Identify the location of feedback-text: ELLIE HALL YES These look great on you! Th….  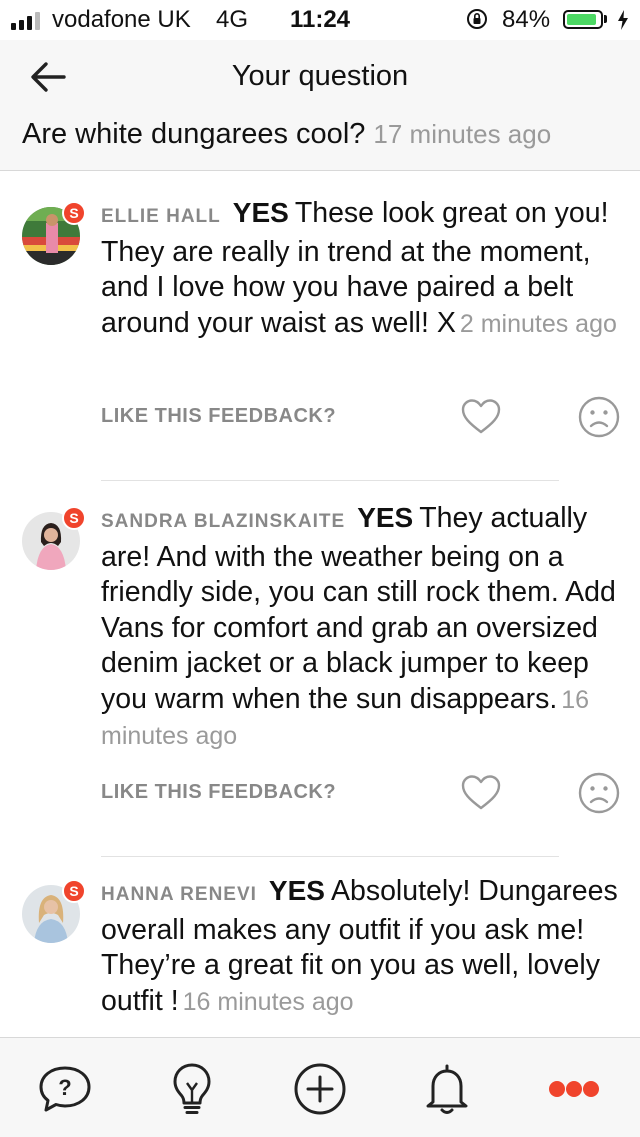
(361, 268).